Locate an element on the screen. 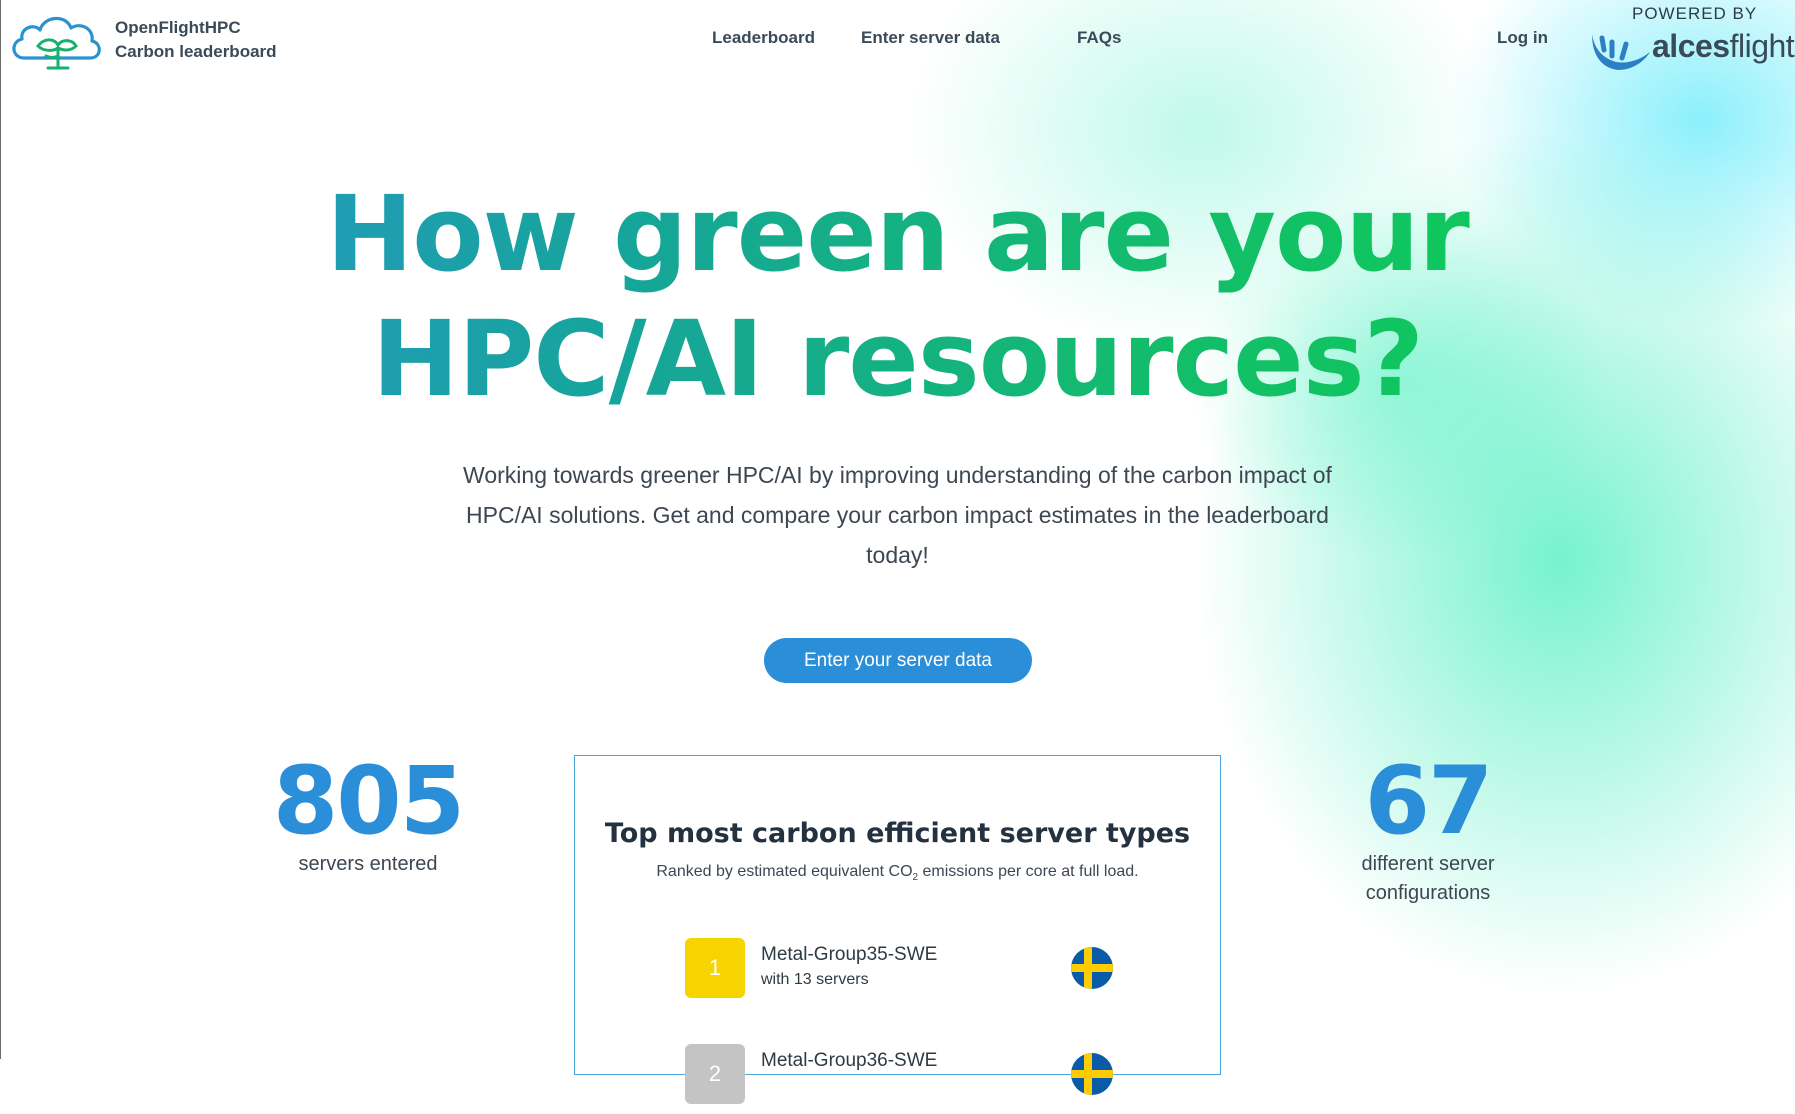 The image size is (1795, 1114). headline-line-1: How green are your is located at coordinates (897, 234).